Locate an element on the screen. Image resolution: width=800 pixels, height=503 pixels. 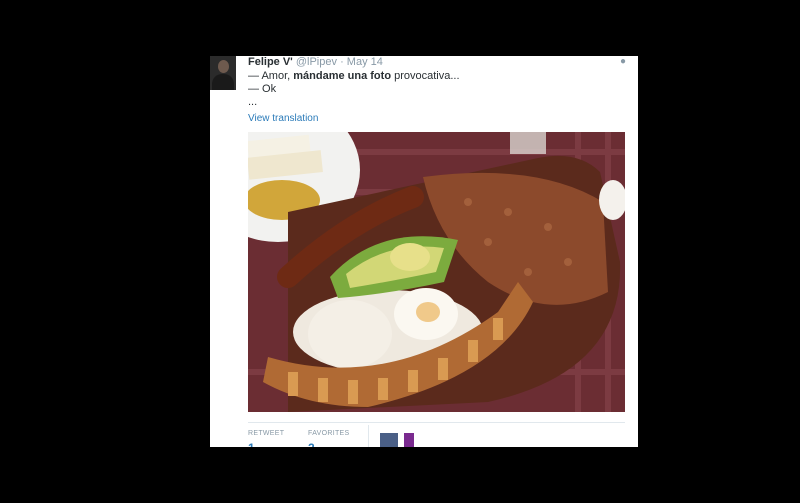
favorites-label: FAVORITES is located at coordinates (329, 433).